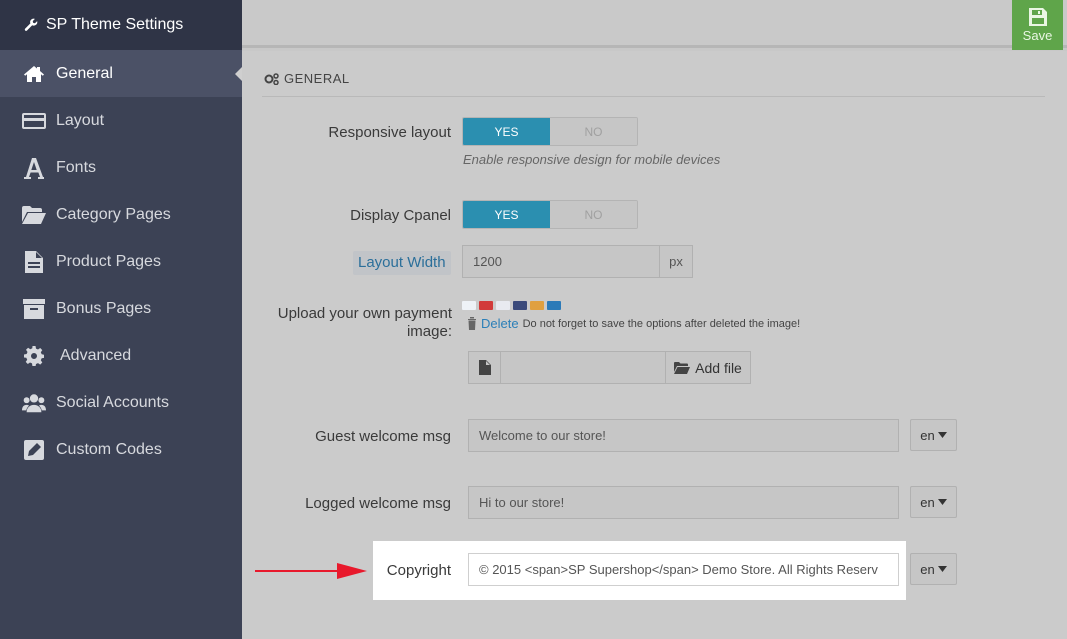 The height and width of the screenshot is (639, 1067). What do you see at coordinates (1037, 35) in the screenshot?
I see `save-label: Save` at bounding box center [1037, 35].